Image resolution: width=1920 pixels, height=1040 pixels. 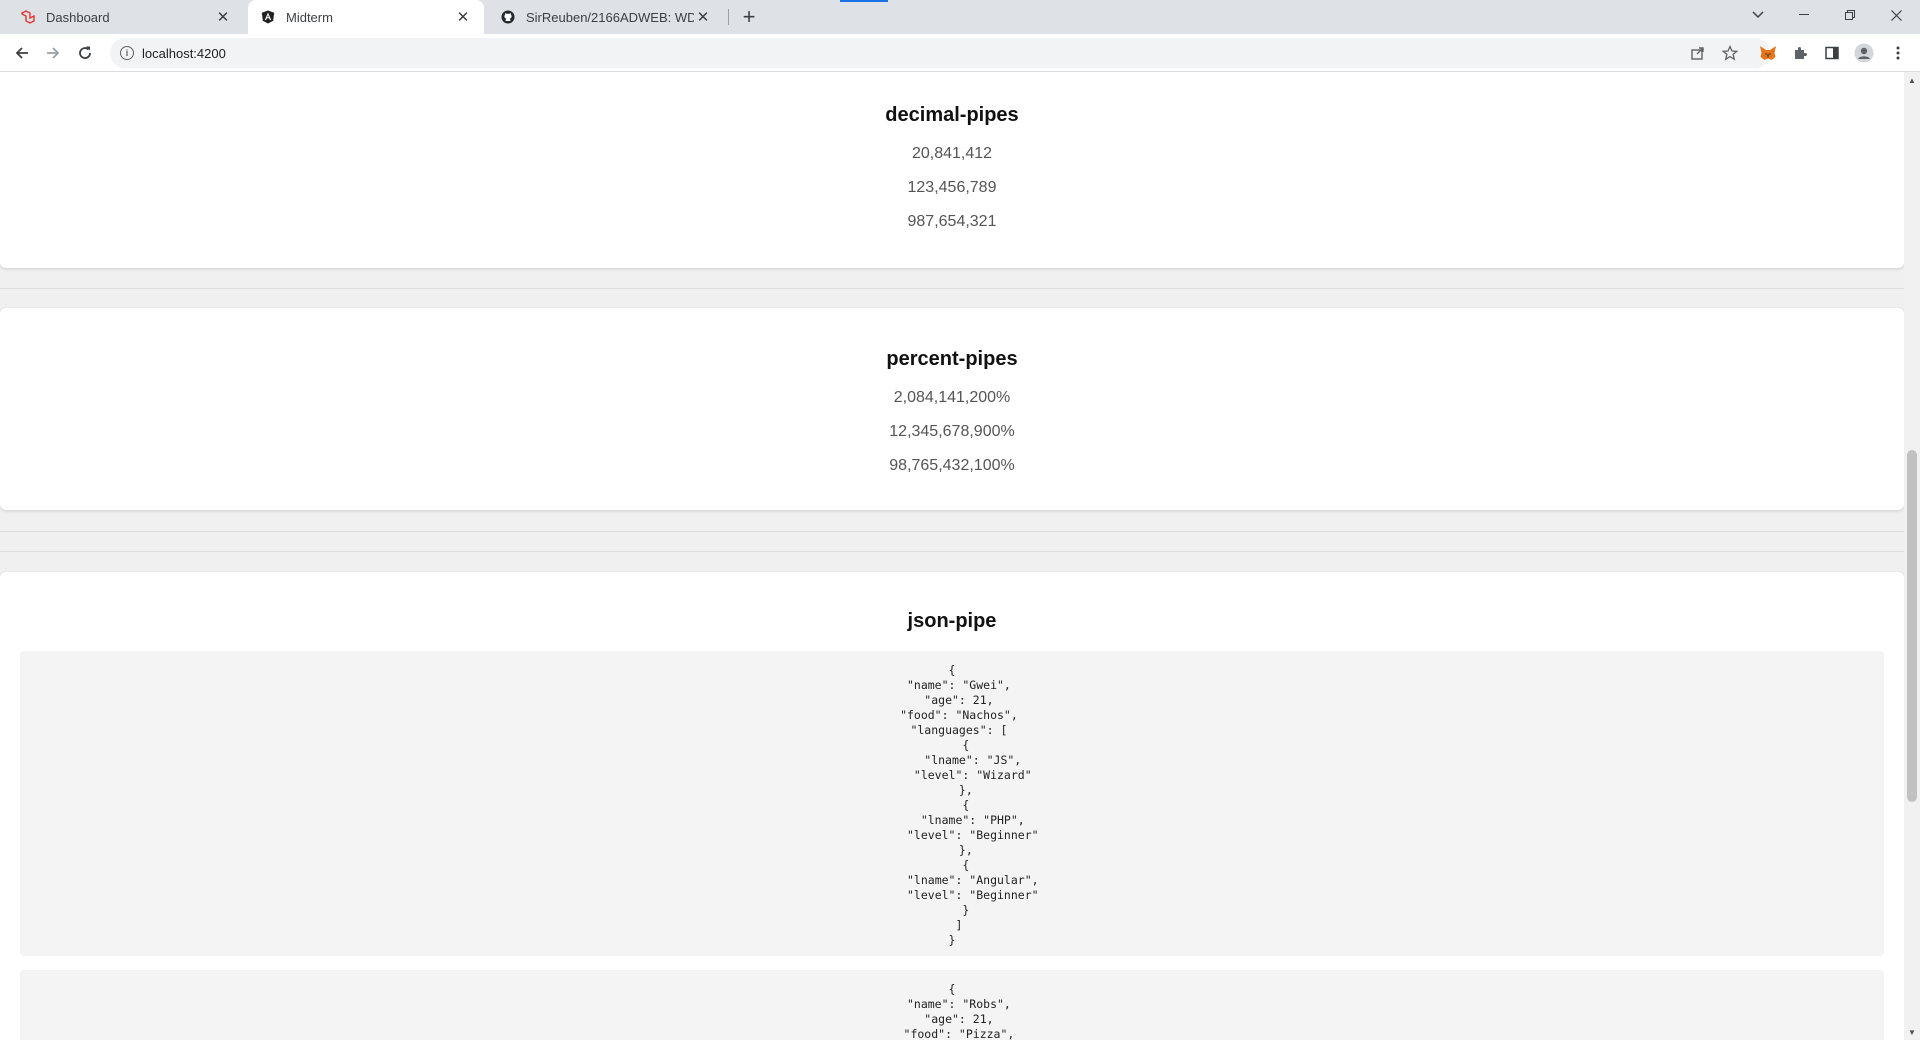 What do you see at coordinates (952, 153) in the screenshot?
I see `decimal-value: 20,841,412` at bounding box center [952, 153].